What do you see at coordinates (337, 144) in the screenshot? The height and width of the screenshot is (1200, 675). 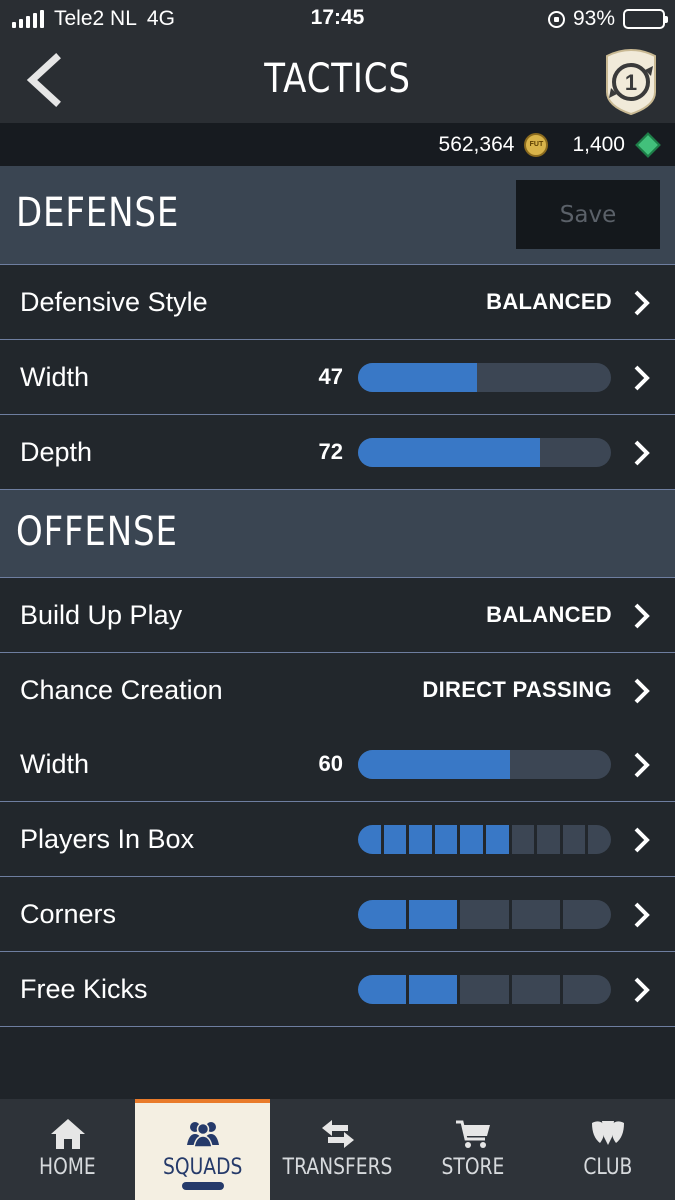 I see `currency-bar: 562,364 FUT 1,400` at bounding box center [337, 144].